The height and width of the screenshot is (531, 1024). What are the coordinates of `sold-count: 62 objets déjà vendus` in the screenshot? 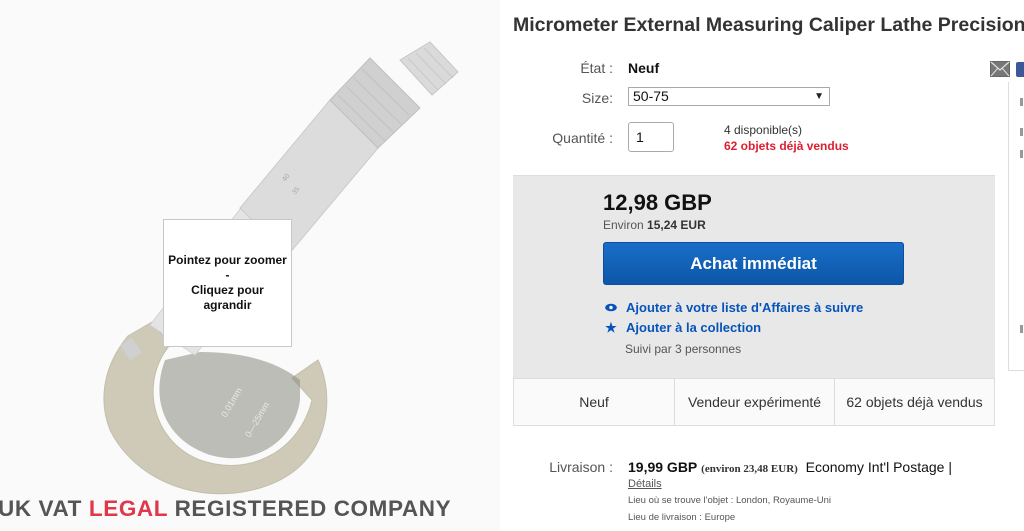 It's located at (786, 146).